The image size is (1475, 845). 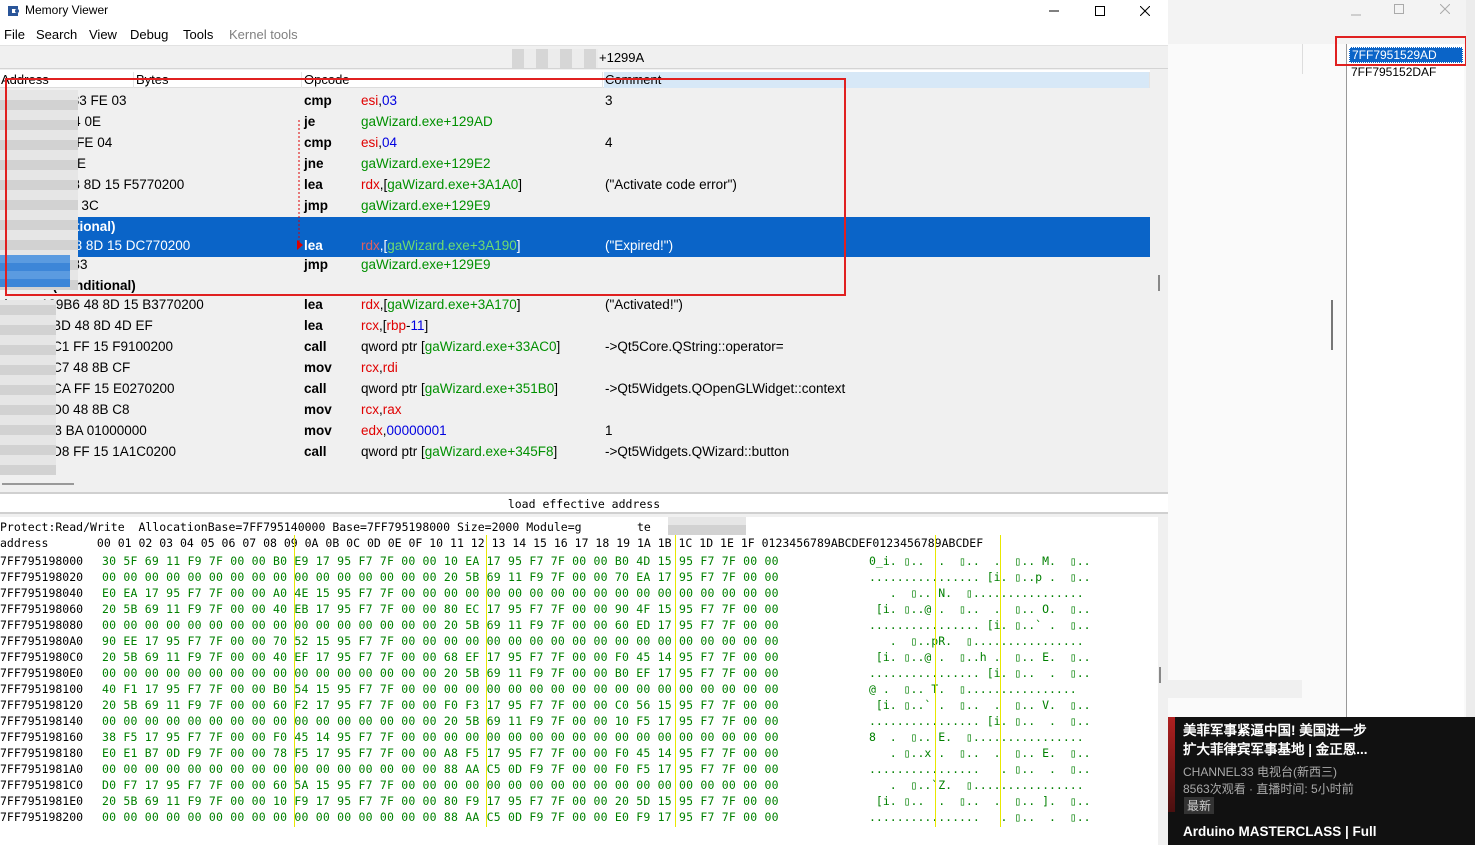 I want to click on video-title-line1: 美菲军事紧逼中国! 美国进一步, so click(x=1275, y=729).